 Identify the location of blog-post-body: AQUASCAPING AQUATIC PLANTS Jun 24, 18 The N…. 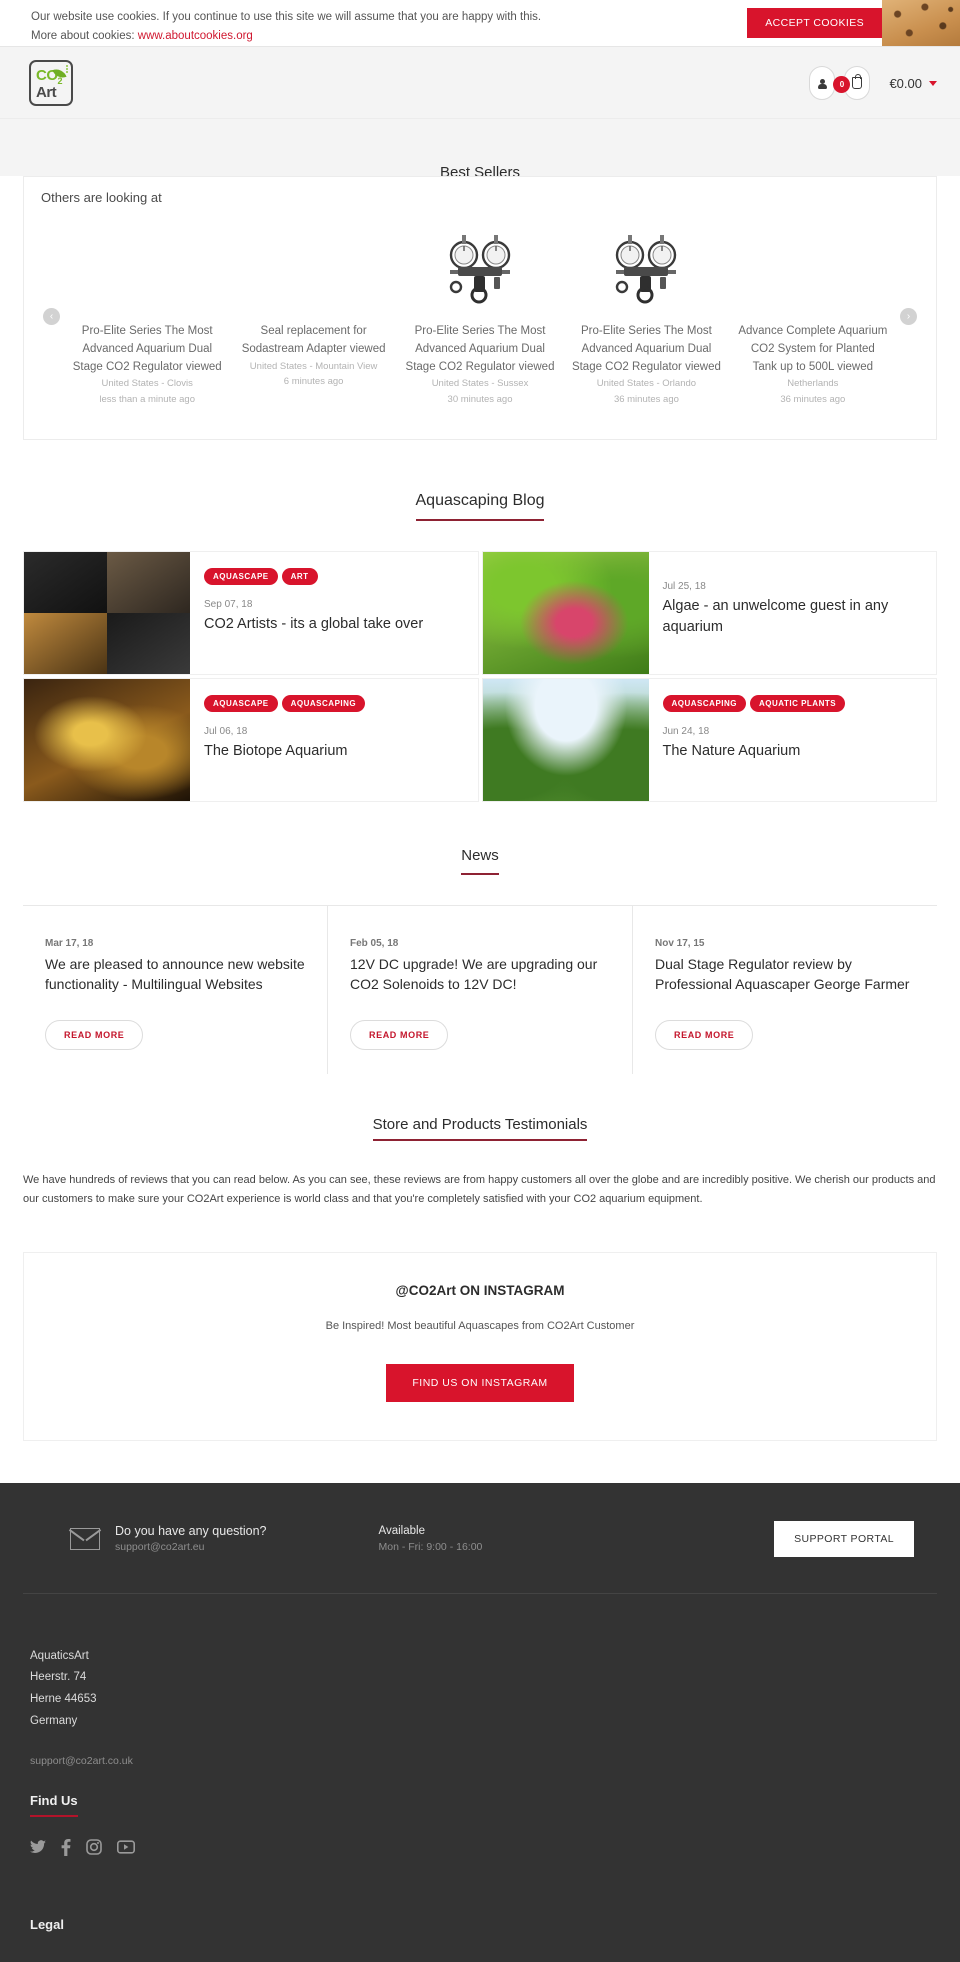
(793, 740).